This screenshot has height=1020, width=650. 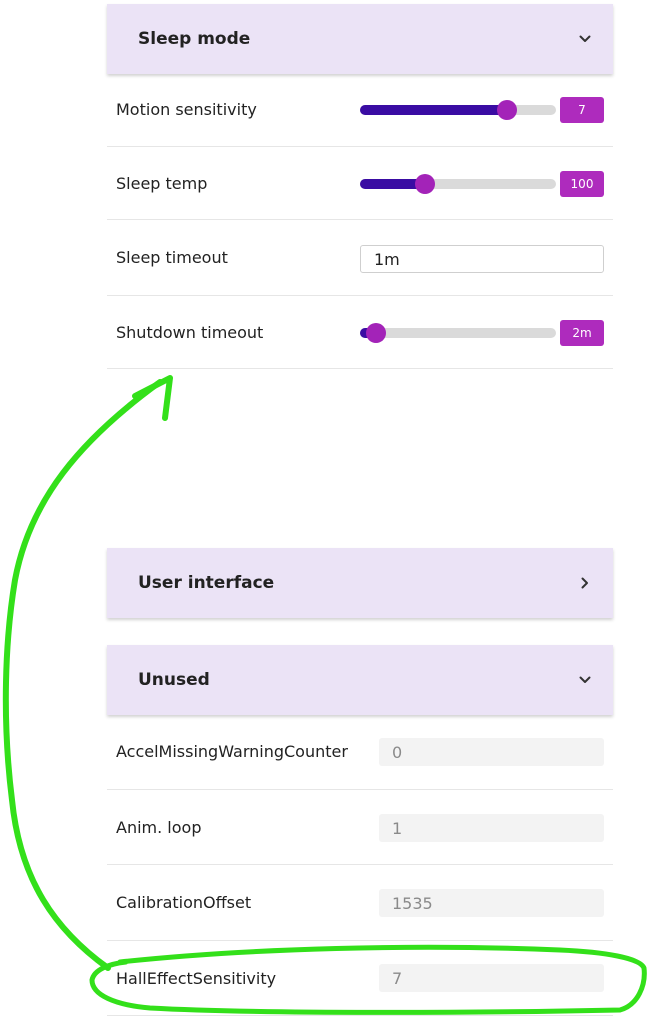 I want to click on sleep-mode-title: Sleep mode, so click(x=194, y=39).